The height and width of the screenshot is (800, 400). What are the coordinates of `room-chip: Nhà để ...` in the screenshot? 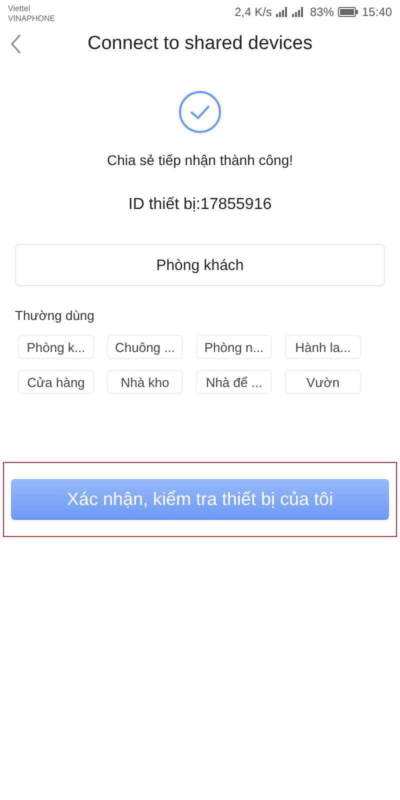 It's located at (234, 382).